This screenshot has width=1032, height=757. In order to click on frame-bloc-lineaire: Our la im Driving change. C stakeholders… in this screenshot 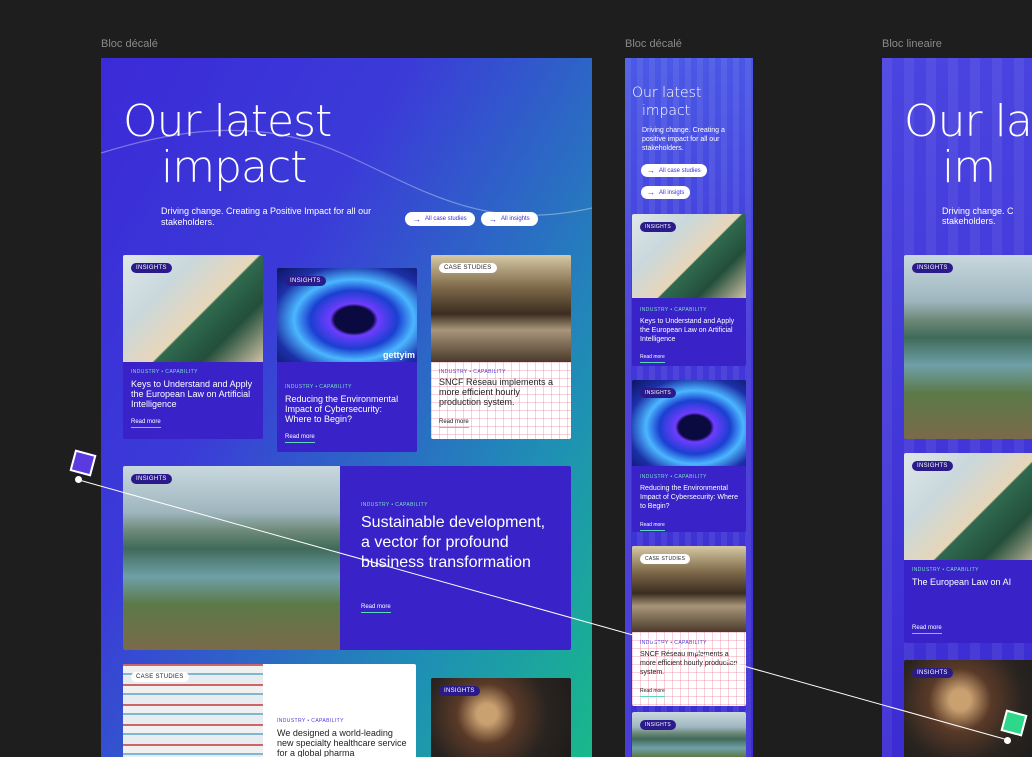, I will do `click(957, 407)`.